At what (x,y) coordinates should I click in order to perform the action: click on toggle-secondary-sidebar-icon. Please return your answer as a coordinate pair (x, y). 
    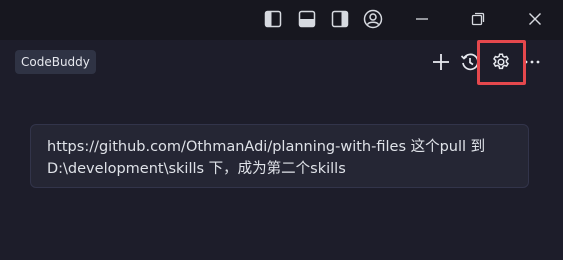
    Looking at the image, I should click on (340, 19).